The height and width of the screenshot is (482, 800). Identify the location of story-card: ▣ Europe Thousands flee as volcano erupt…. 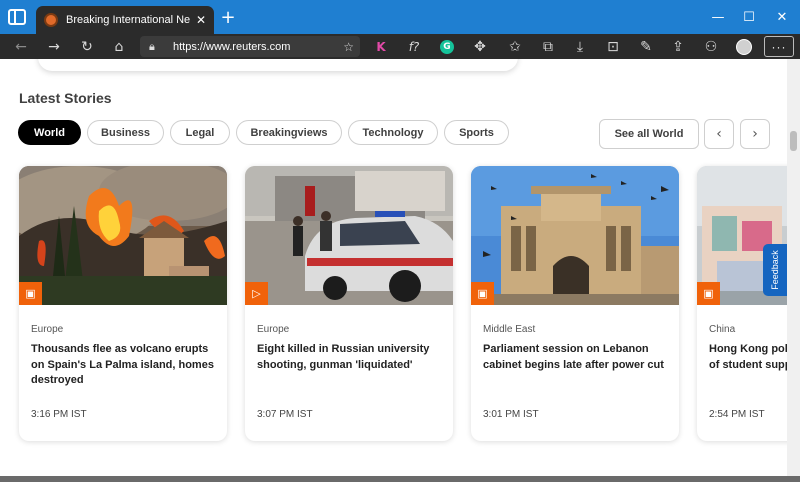
(123, 303).